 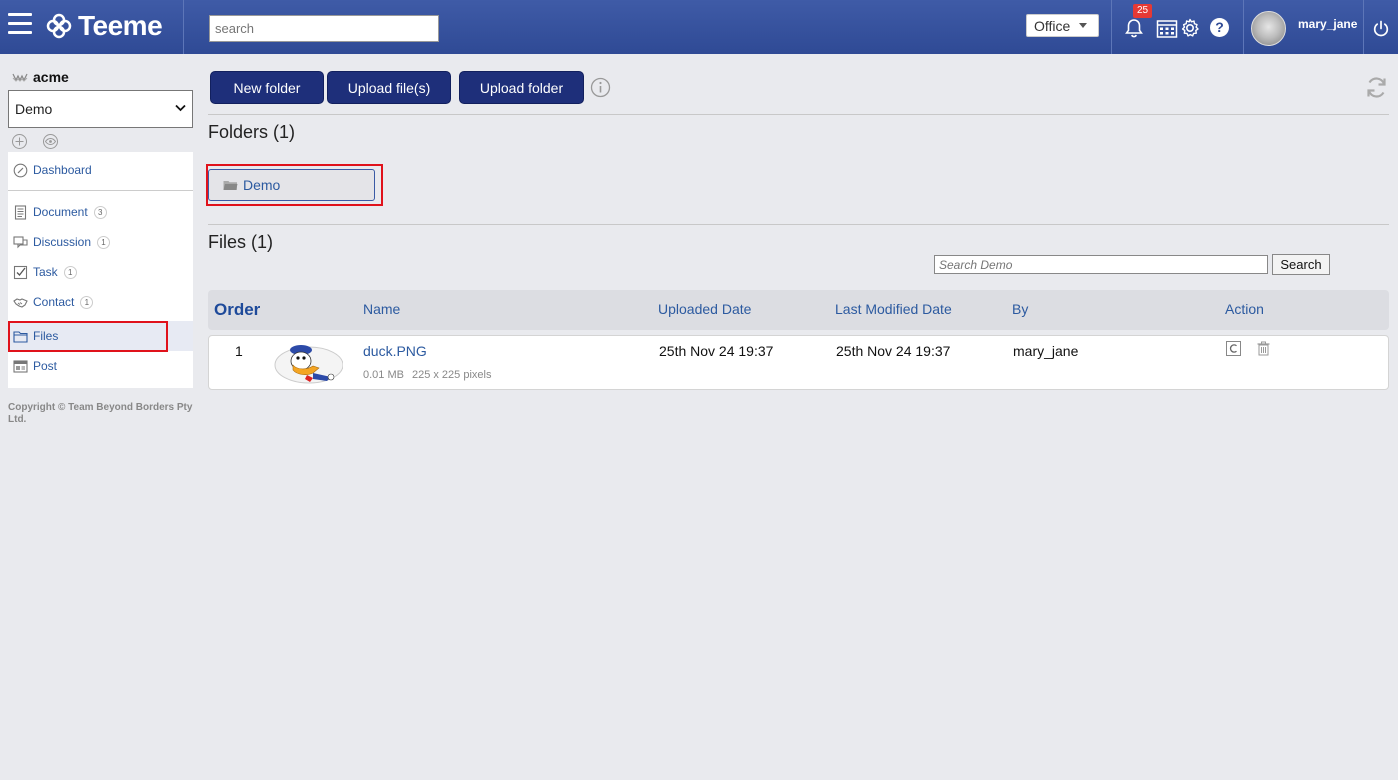 What do you see at coordinates (1190, 28) in the screenshot?
I see `gear-icon` at bounding box center [1190, 28].